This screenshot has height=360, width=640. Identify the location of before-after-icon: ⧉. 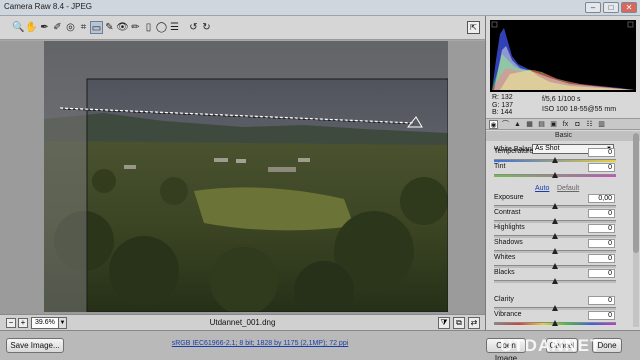
(459, 323).